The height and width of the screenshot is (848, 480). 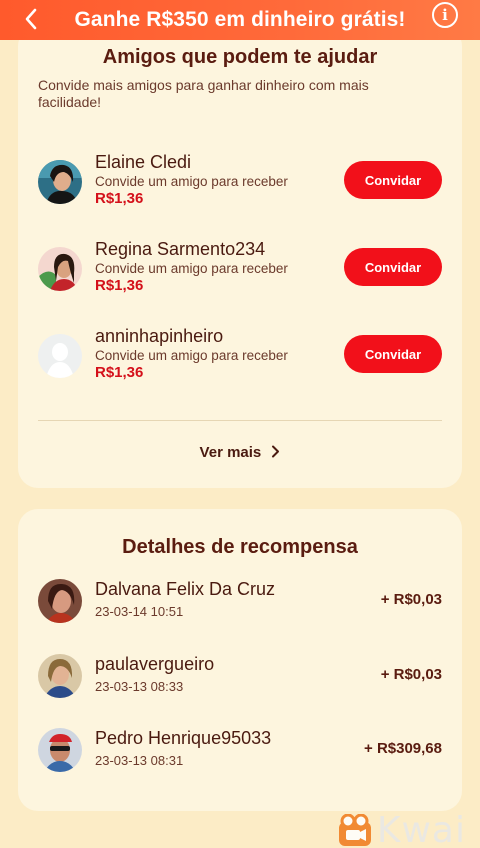 What do you see at coordinates (159, 336) in the screenshot?
I see `friend-name: anninhapinheiro` at bounding box center [159, 336].